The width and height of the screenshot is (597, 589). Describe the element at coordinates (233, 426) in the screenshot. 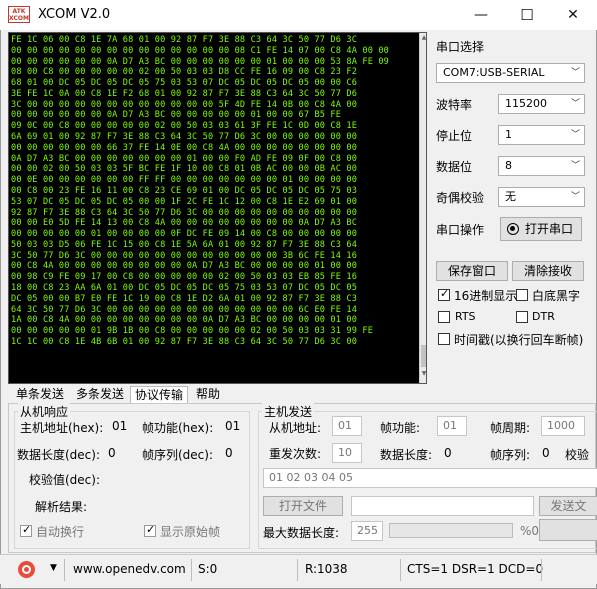

I see `frame-func-value: 01` at that location.